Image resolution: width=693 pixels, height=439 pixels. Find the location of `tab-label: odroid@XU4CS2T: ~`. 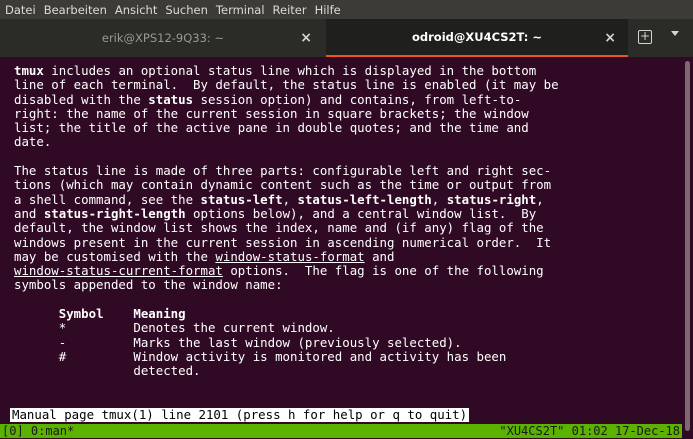

tab-label: odroid@XU4CS2T: ~ is located at coordinates (477, 37).